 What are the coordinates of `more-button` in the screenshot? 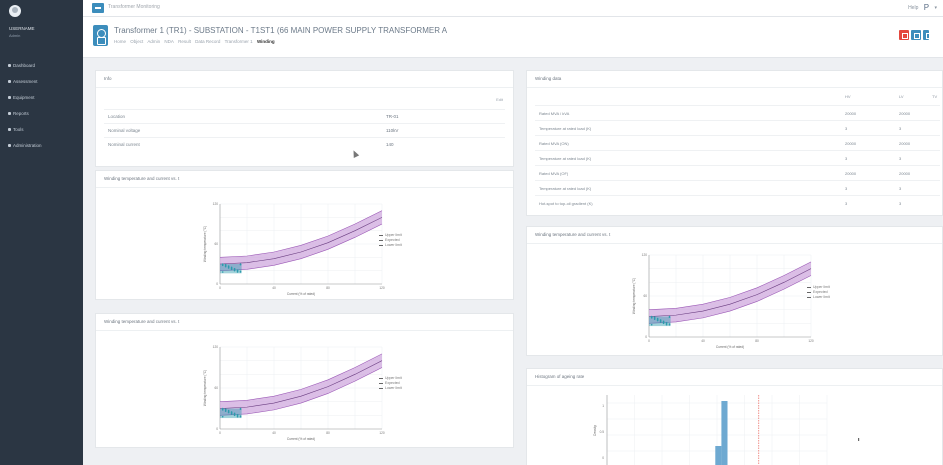 It's located at (927, 35).